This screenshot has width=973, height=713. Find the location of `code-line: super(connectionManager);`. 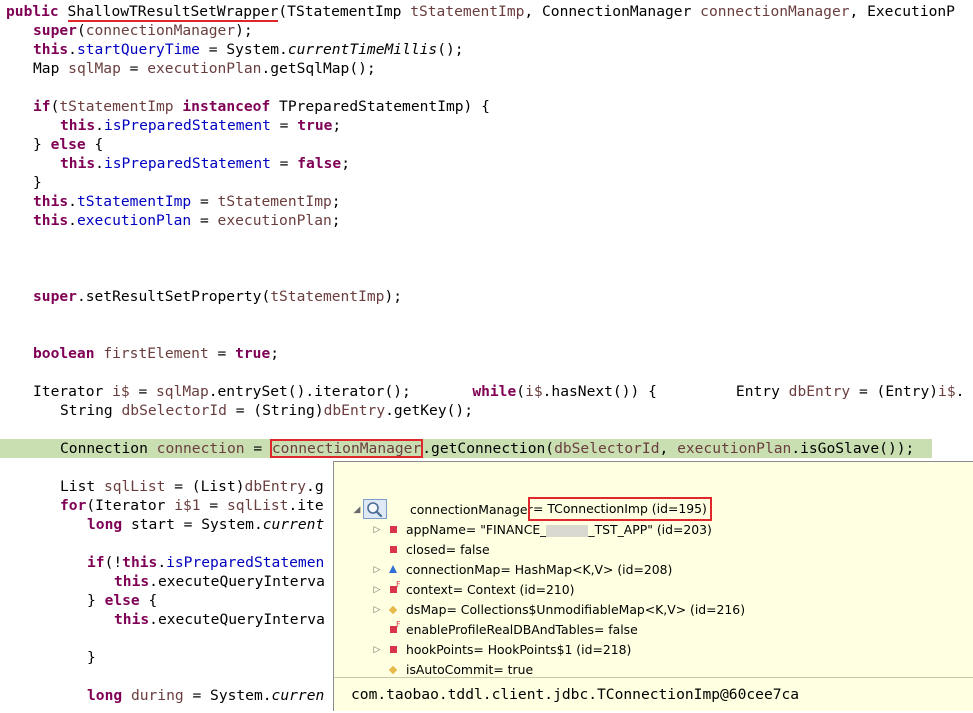

code-line: super(connectionManager); is located at coordinates (503, 30).